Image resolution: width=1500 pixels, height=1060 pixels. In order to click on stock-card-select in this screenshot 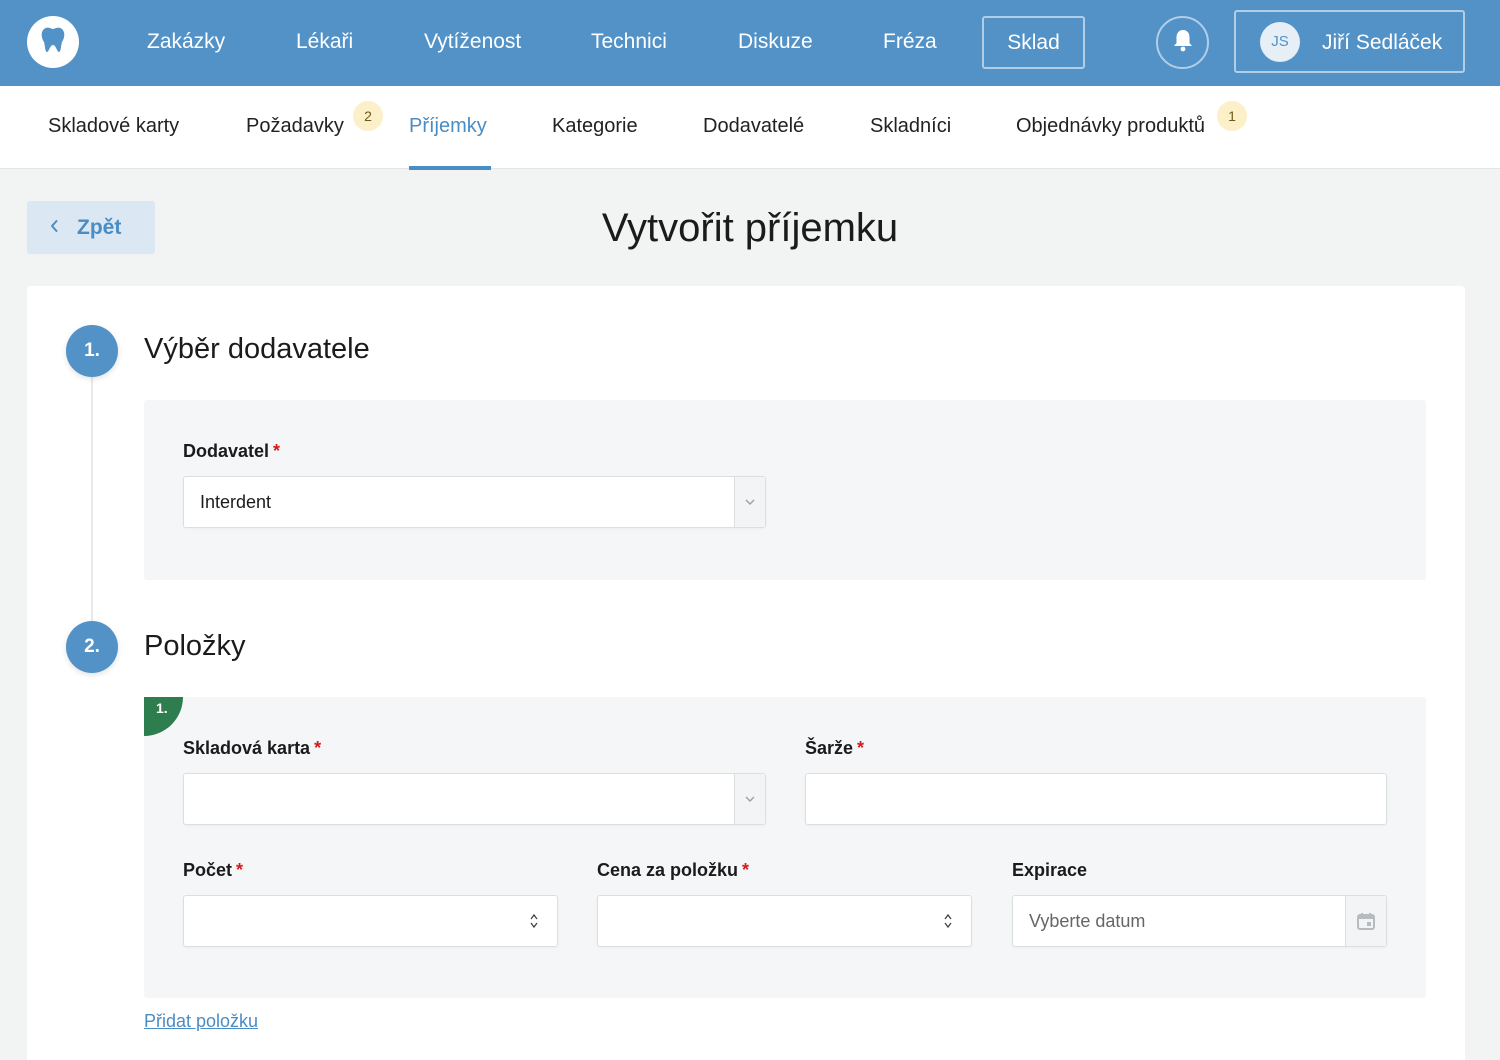, I will do `click(474, 799)`.